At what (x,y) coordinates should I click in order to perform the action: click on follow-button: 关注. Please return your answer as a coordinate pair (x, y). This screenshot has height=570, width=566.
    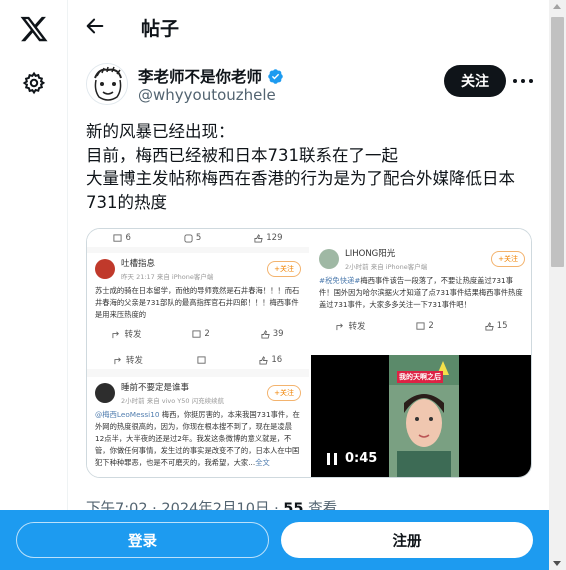
    Looking at the image, I should click on (475, 81).